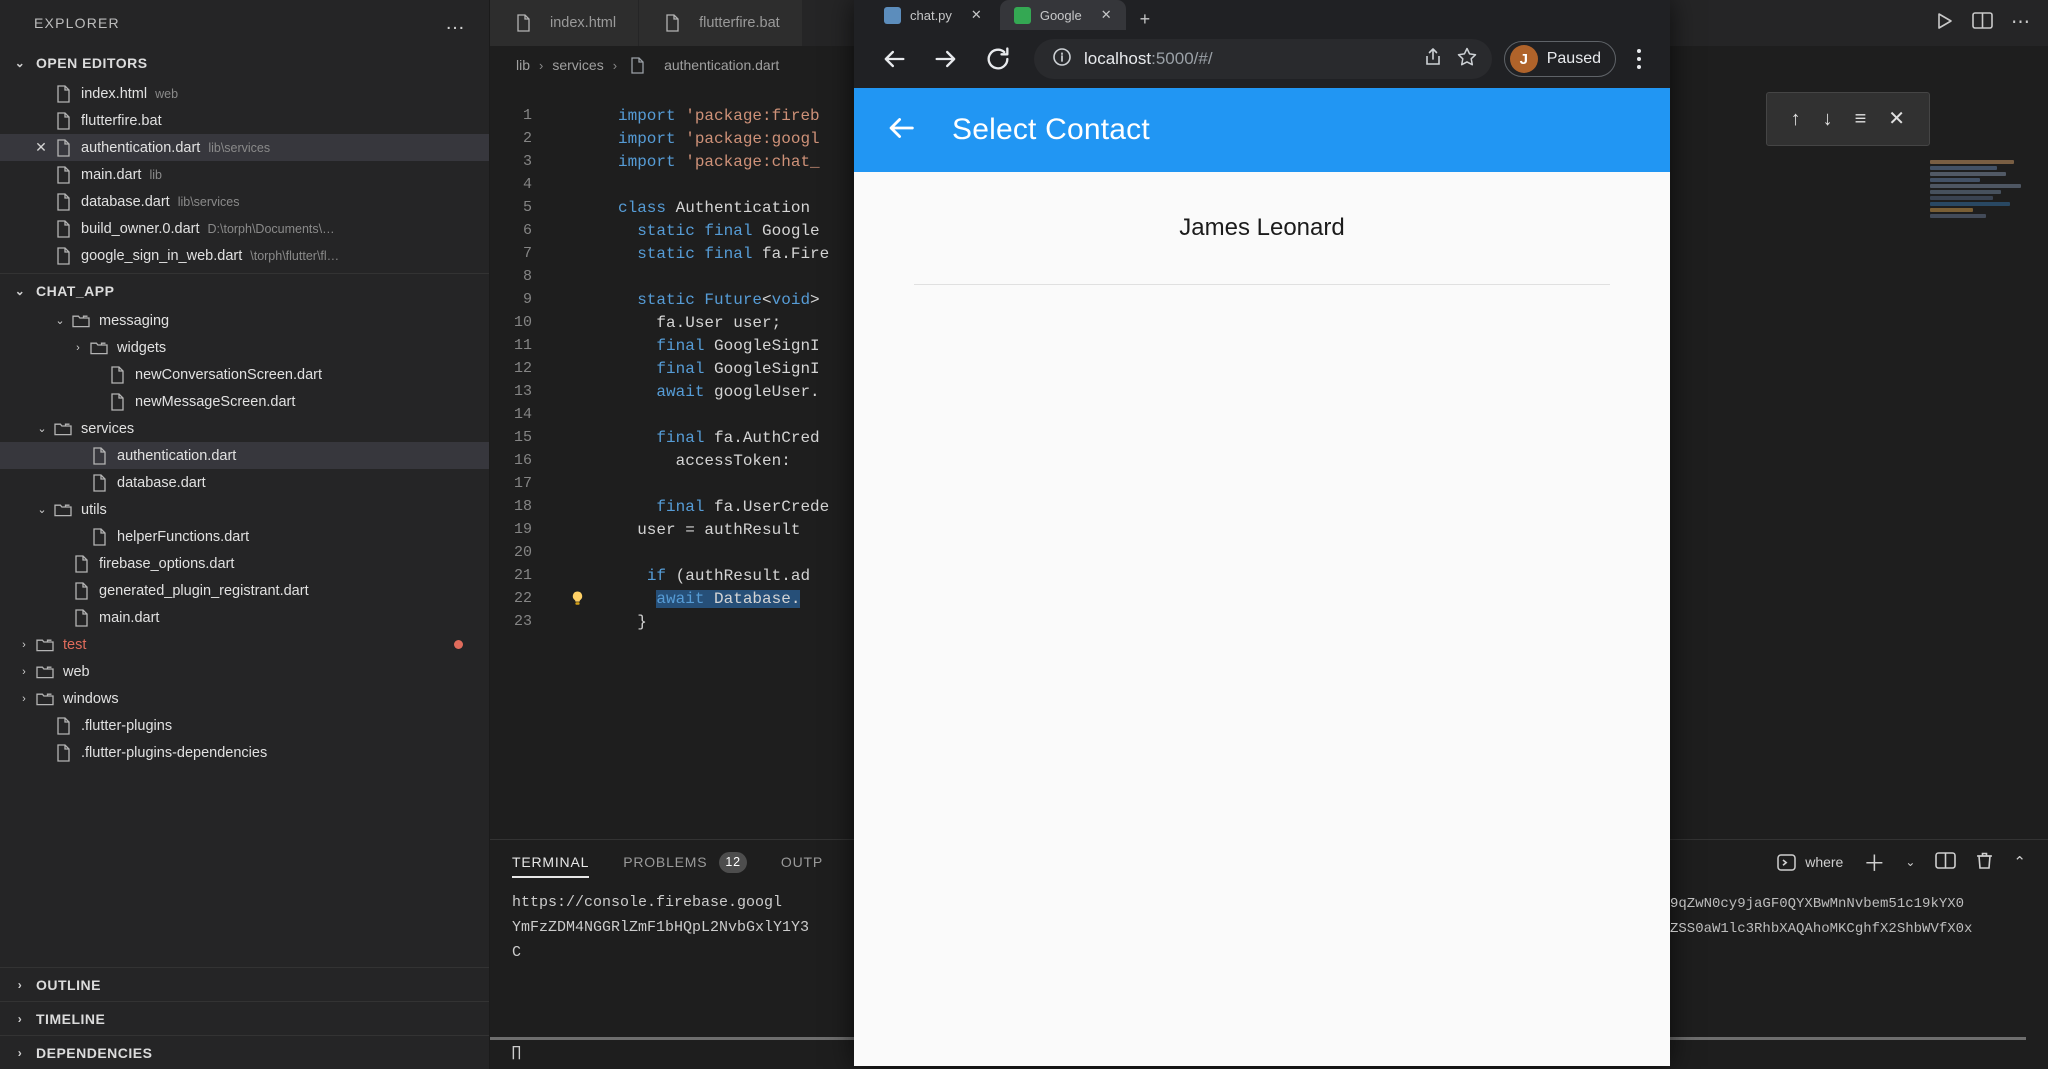 The width and height of the screenshot is (2048, 1069). Describe the element at coordinates (1639, 59) in the screenshot. I see `browser-menu-icon` at that location.